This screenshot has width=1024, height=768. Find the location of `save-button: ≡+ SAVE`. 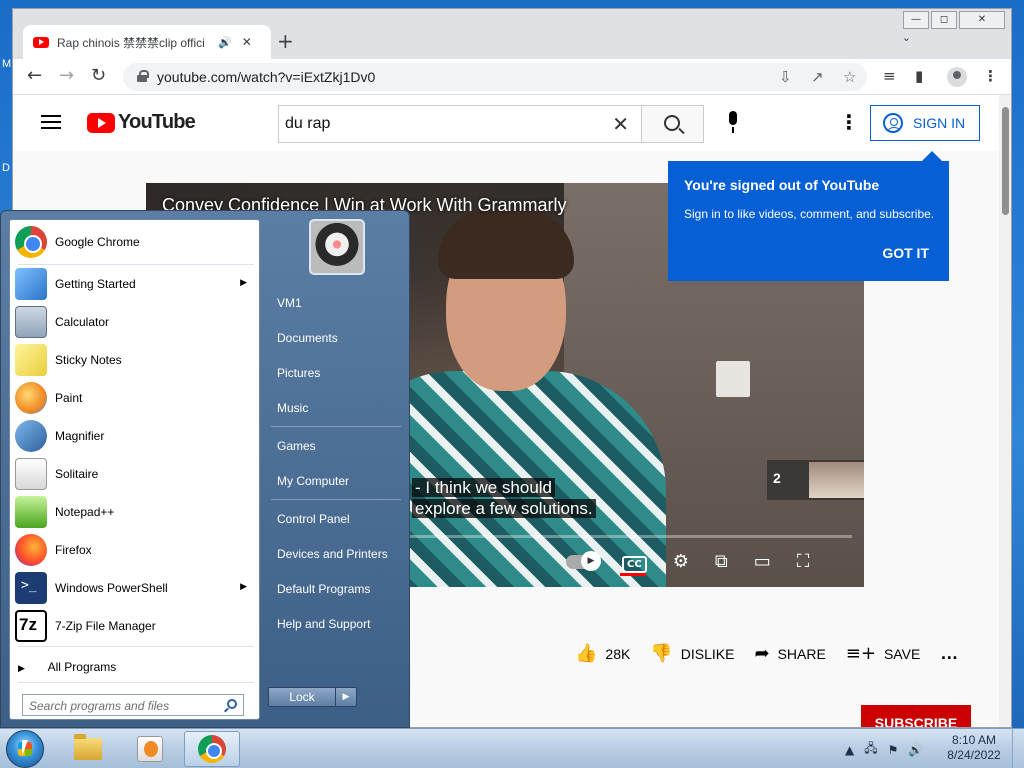

save-button: ≡+ SAVE is located at coordinates (883, 653).